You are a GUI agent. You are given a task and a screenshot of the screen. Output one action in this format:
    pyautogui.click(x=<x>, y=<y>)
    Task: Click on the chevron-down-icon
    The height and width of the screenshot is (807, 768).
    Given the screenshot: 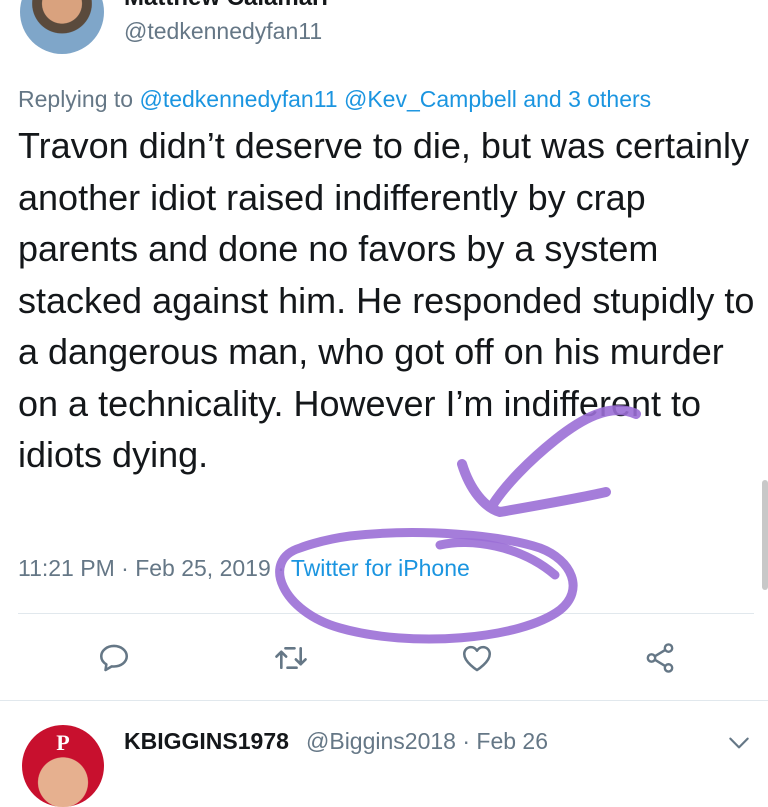 What is the action you would take?
    pyautogui.click(x=739, y=743)
    